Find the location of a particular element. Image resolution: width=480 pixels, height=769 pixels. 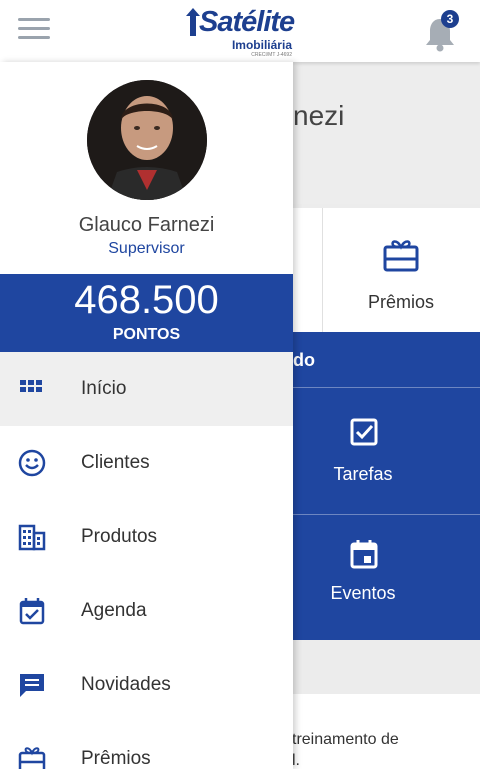

brand-logo: Satélite Imobiliária CRECI/MT J-4692 is located at coordinates (241, 33).